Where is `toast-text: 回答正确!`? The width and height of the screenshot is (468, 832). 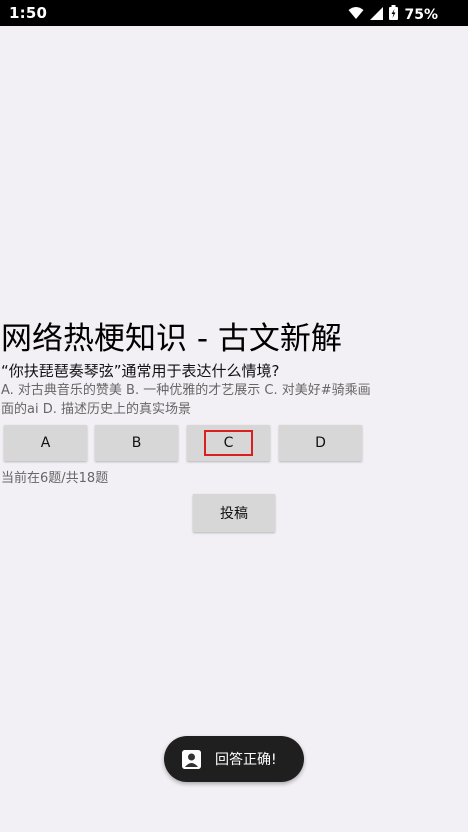 toast-text: 回答正确! is located at coordinates (246, 760).